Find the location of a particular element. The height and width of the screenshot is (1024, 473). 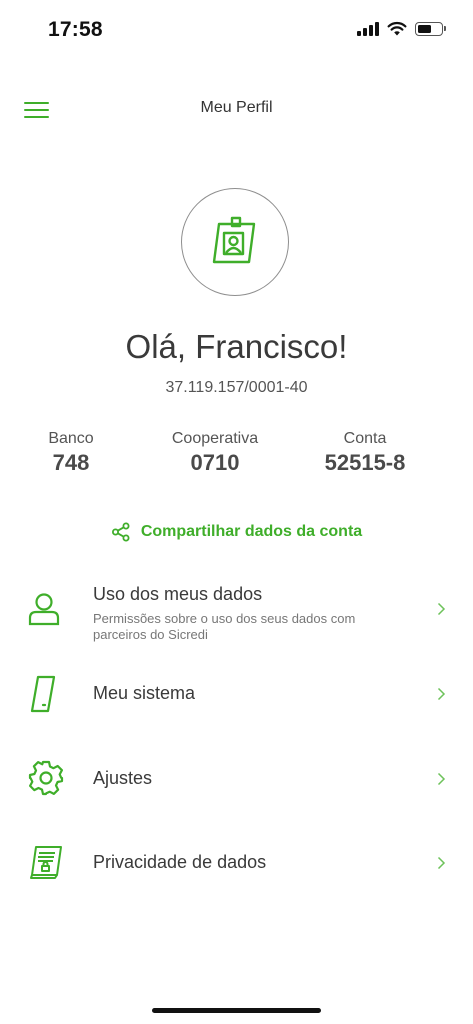

id-badge-icon is located at coordinates (234, 240).